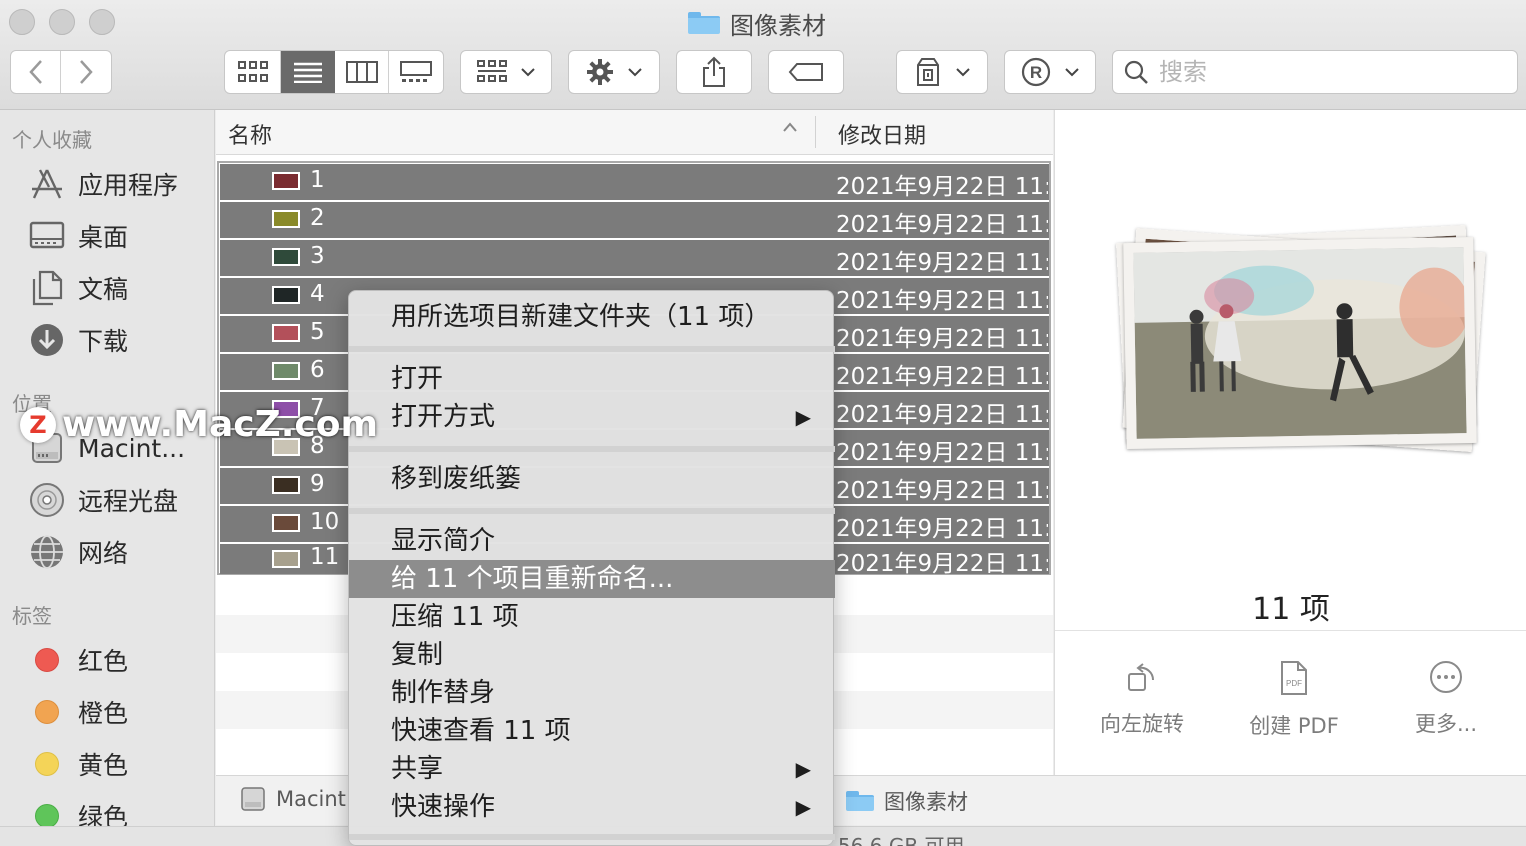 Image resolution: width=1526 pixels, height=846 pixels. I want to click on file-name: 3, so click(317, 256).